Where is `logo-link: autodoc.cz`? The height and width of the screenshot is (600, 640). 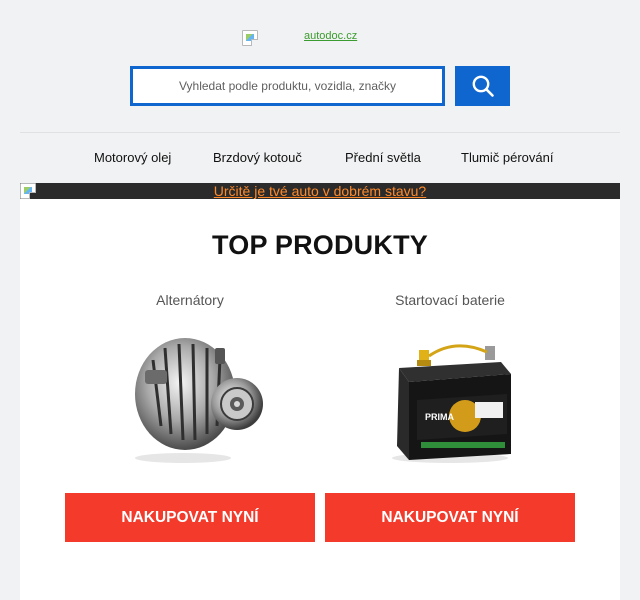 logo-link: autodoc.cz is located at coordinates (299, 38).